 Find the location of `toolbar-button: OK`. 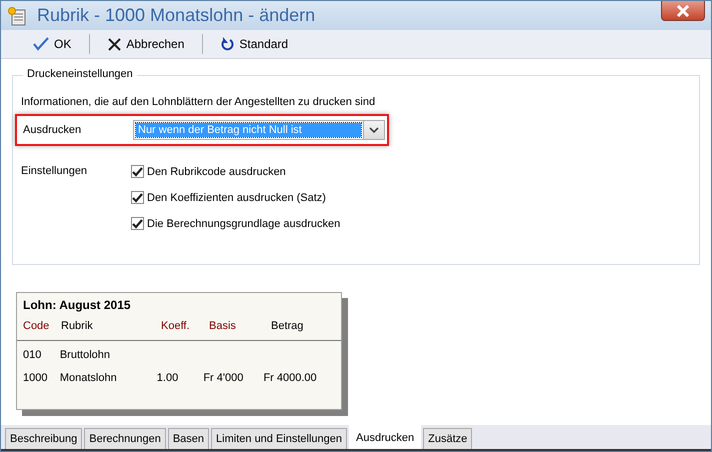

toolbar-button: OK is located at coordinates (52, 44).